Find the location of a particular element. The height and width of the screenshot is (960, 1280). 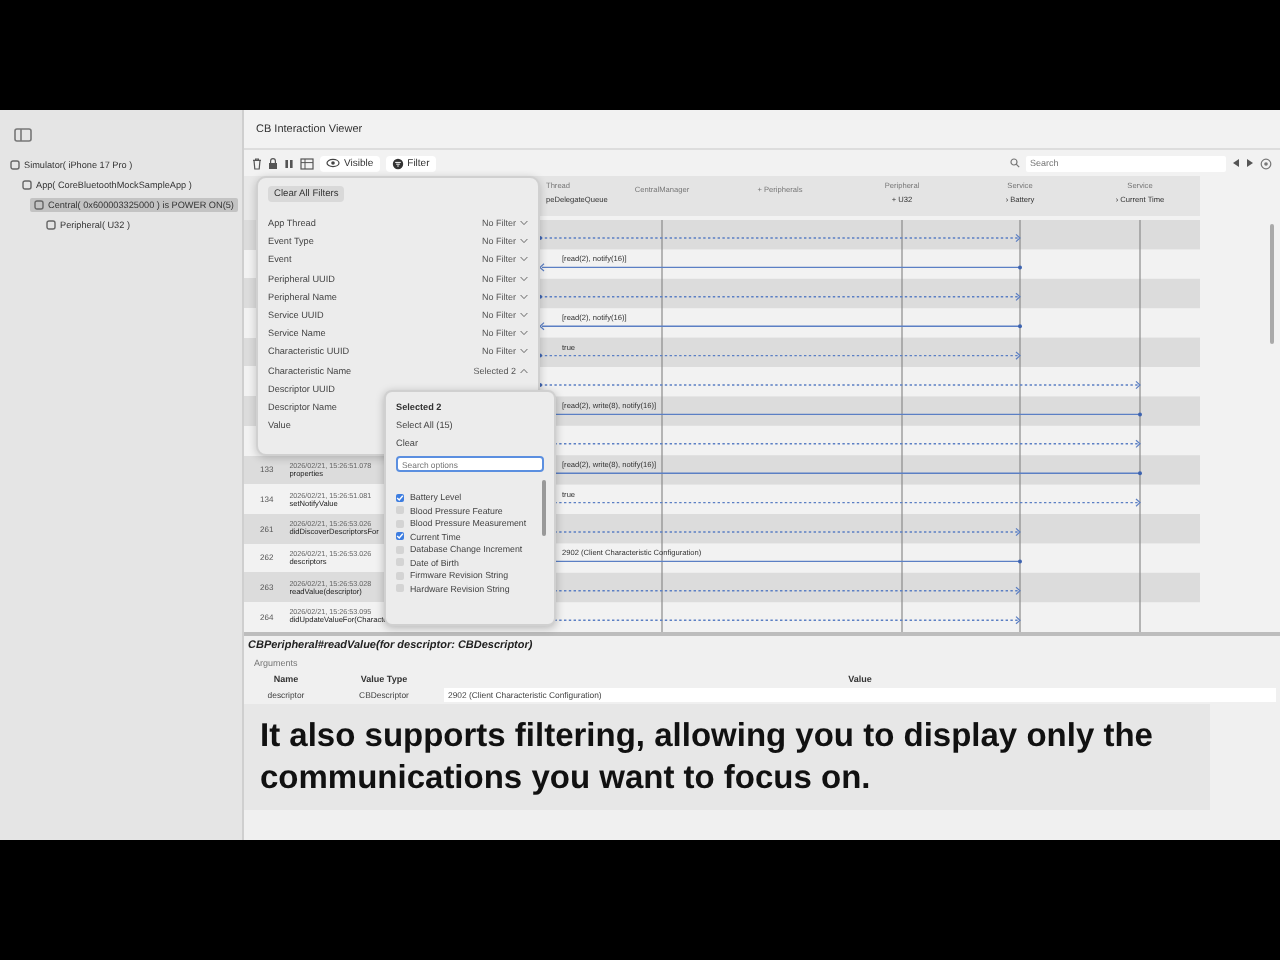

caption-text: It also supports filtering, allowing you to display only the communications you want to focus on. is located at coordinates (707, 757).